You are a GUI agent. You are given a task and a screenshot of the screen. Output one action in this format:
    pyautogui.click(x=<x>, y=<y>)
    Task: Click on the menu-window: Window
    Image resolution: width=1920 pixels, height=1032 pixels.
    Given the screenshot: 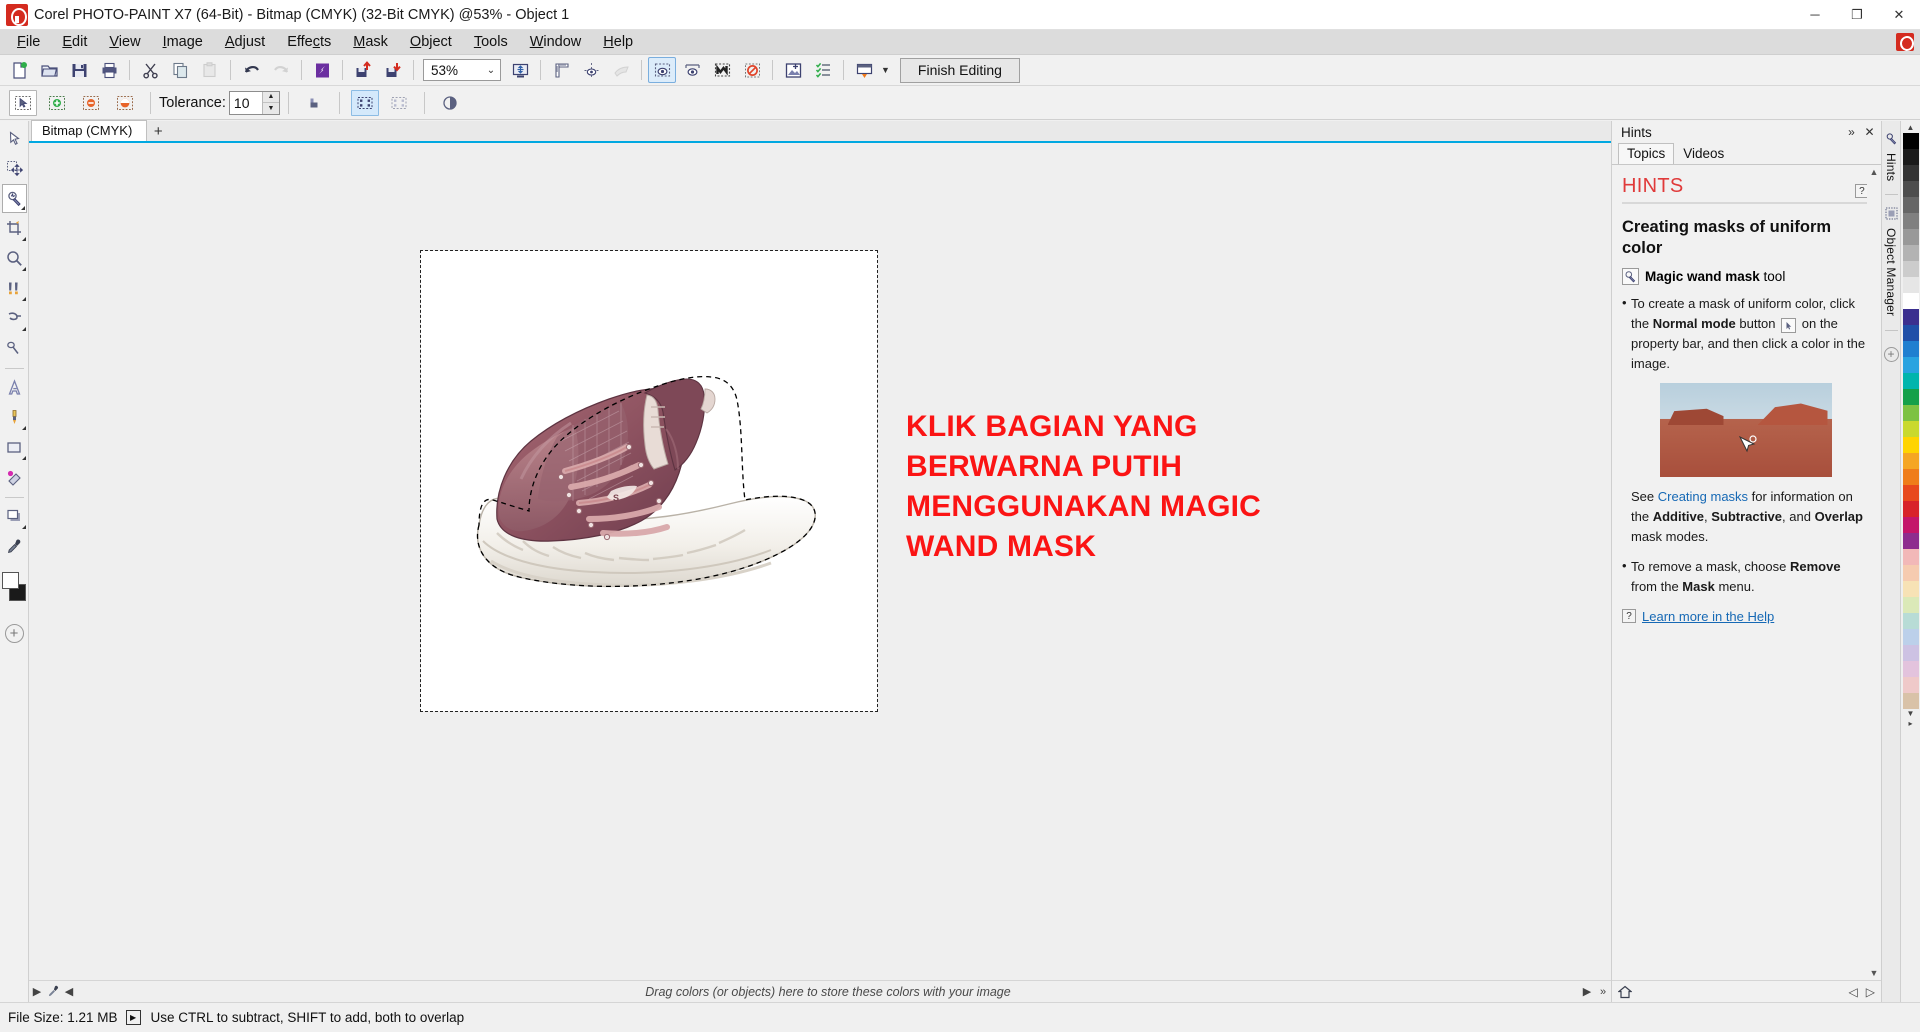 What is the action you would take?
    pyautogui.click(x=556, y=42)
    